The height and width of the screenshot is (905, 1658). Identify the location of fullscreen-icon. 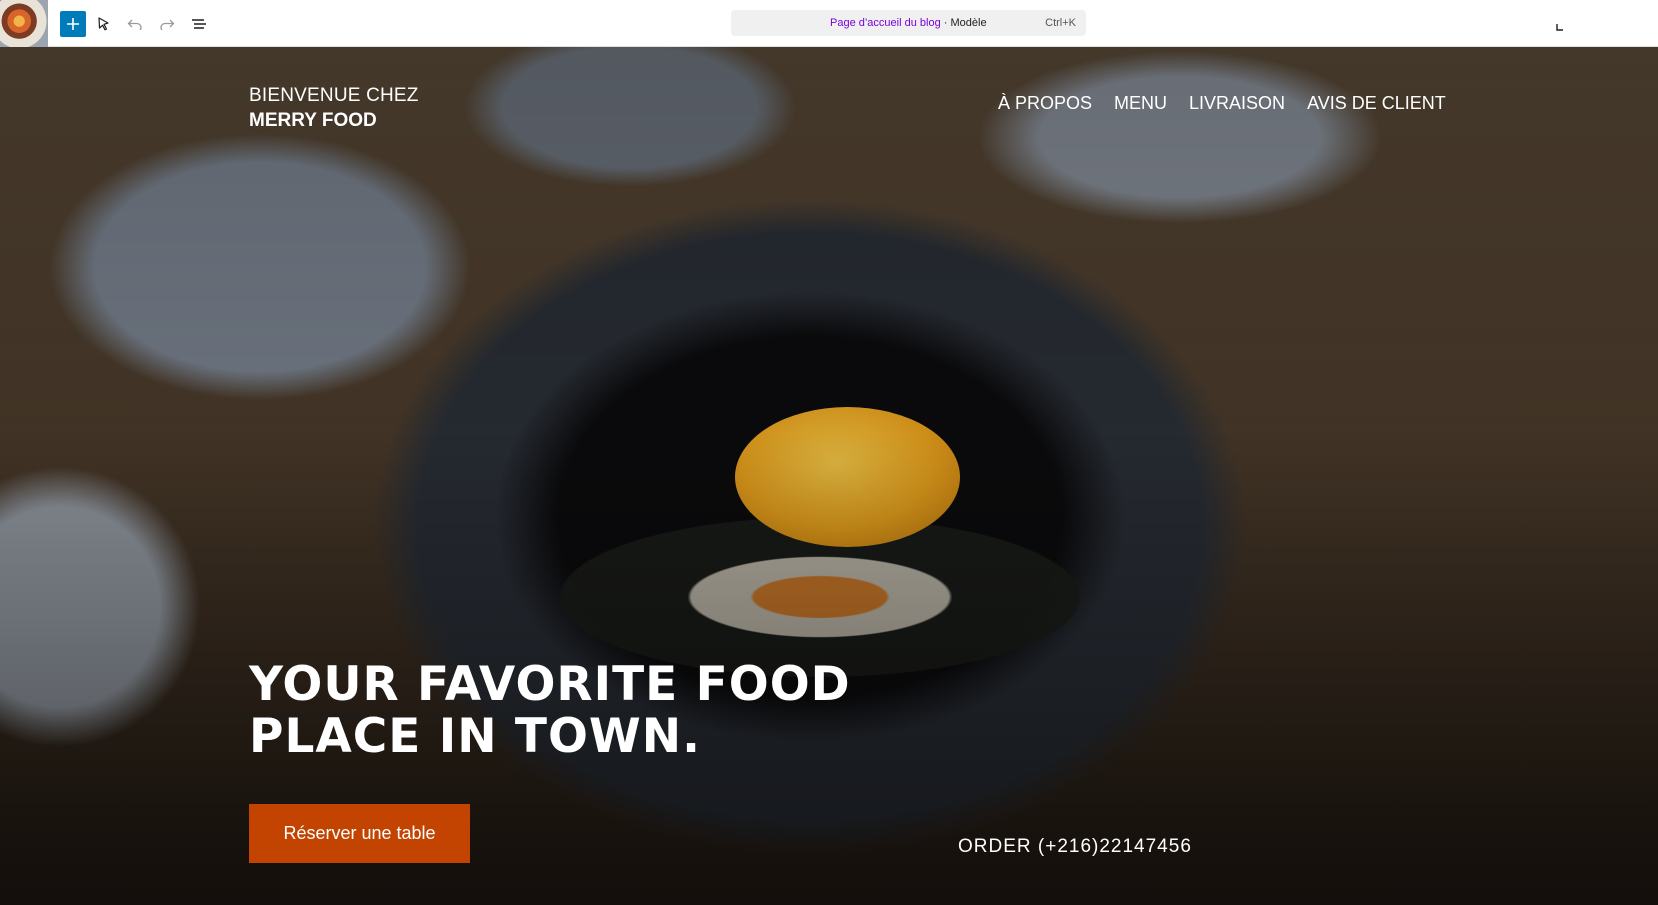
(1563, 23).